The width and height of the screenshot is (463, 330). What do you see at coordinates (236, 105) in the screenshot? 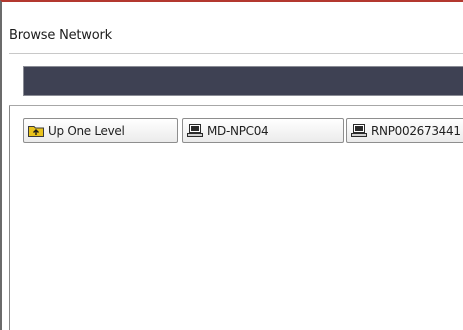
I see `toolbar-divider` at bounding box center [236, 105].